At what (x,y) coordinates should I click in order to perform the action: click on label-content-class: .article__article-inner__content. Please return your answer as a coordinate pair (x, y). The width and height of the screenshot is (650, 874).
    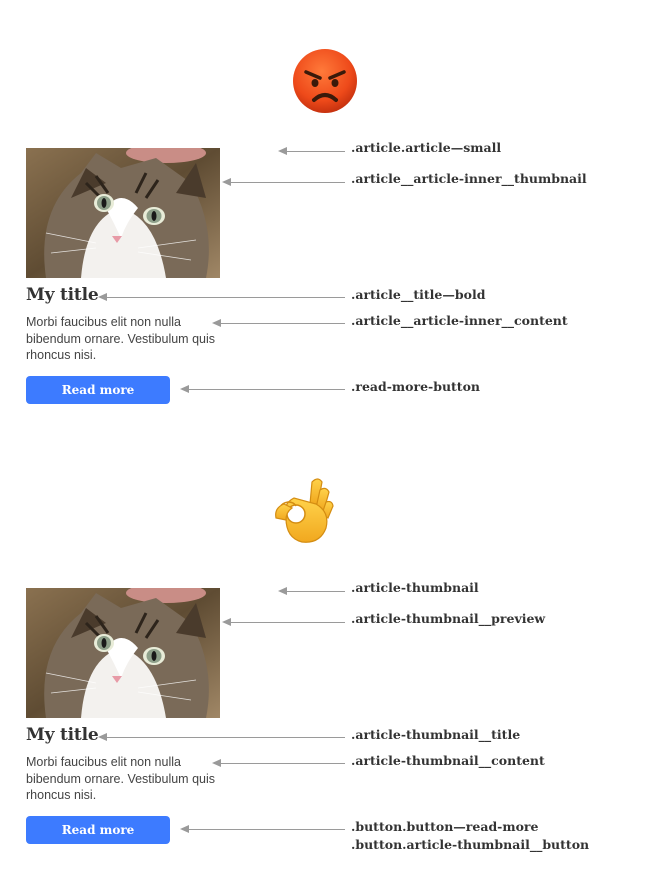
    Looking at the image, I should click on (459, 320).